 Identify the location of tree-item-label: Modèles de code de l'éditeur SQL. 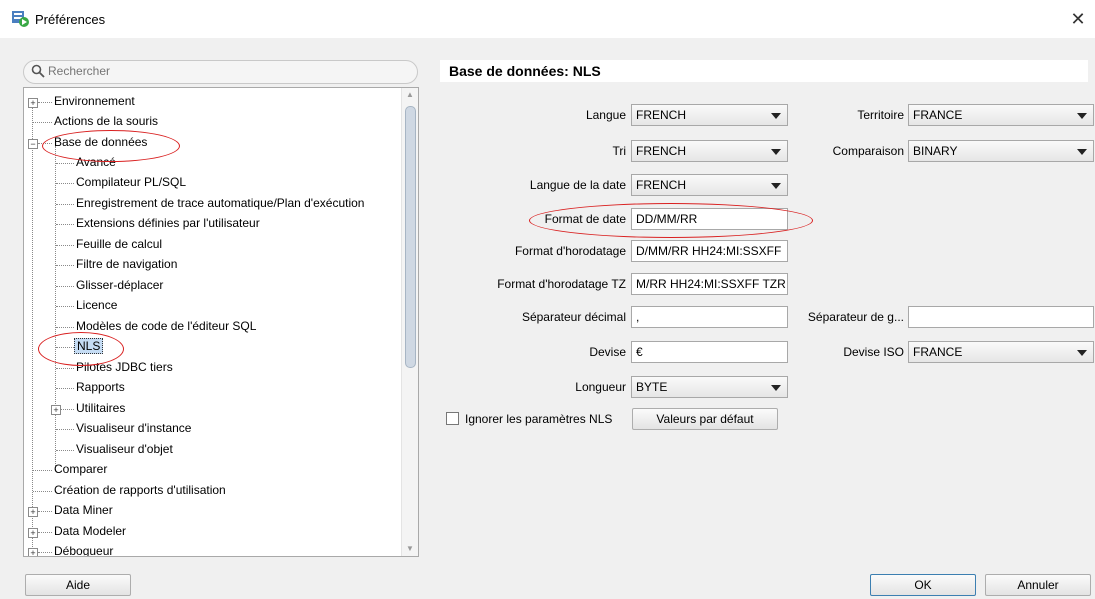
(166, 326).